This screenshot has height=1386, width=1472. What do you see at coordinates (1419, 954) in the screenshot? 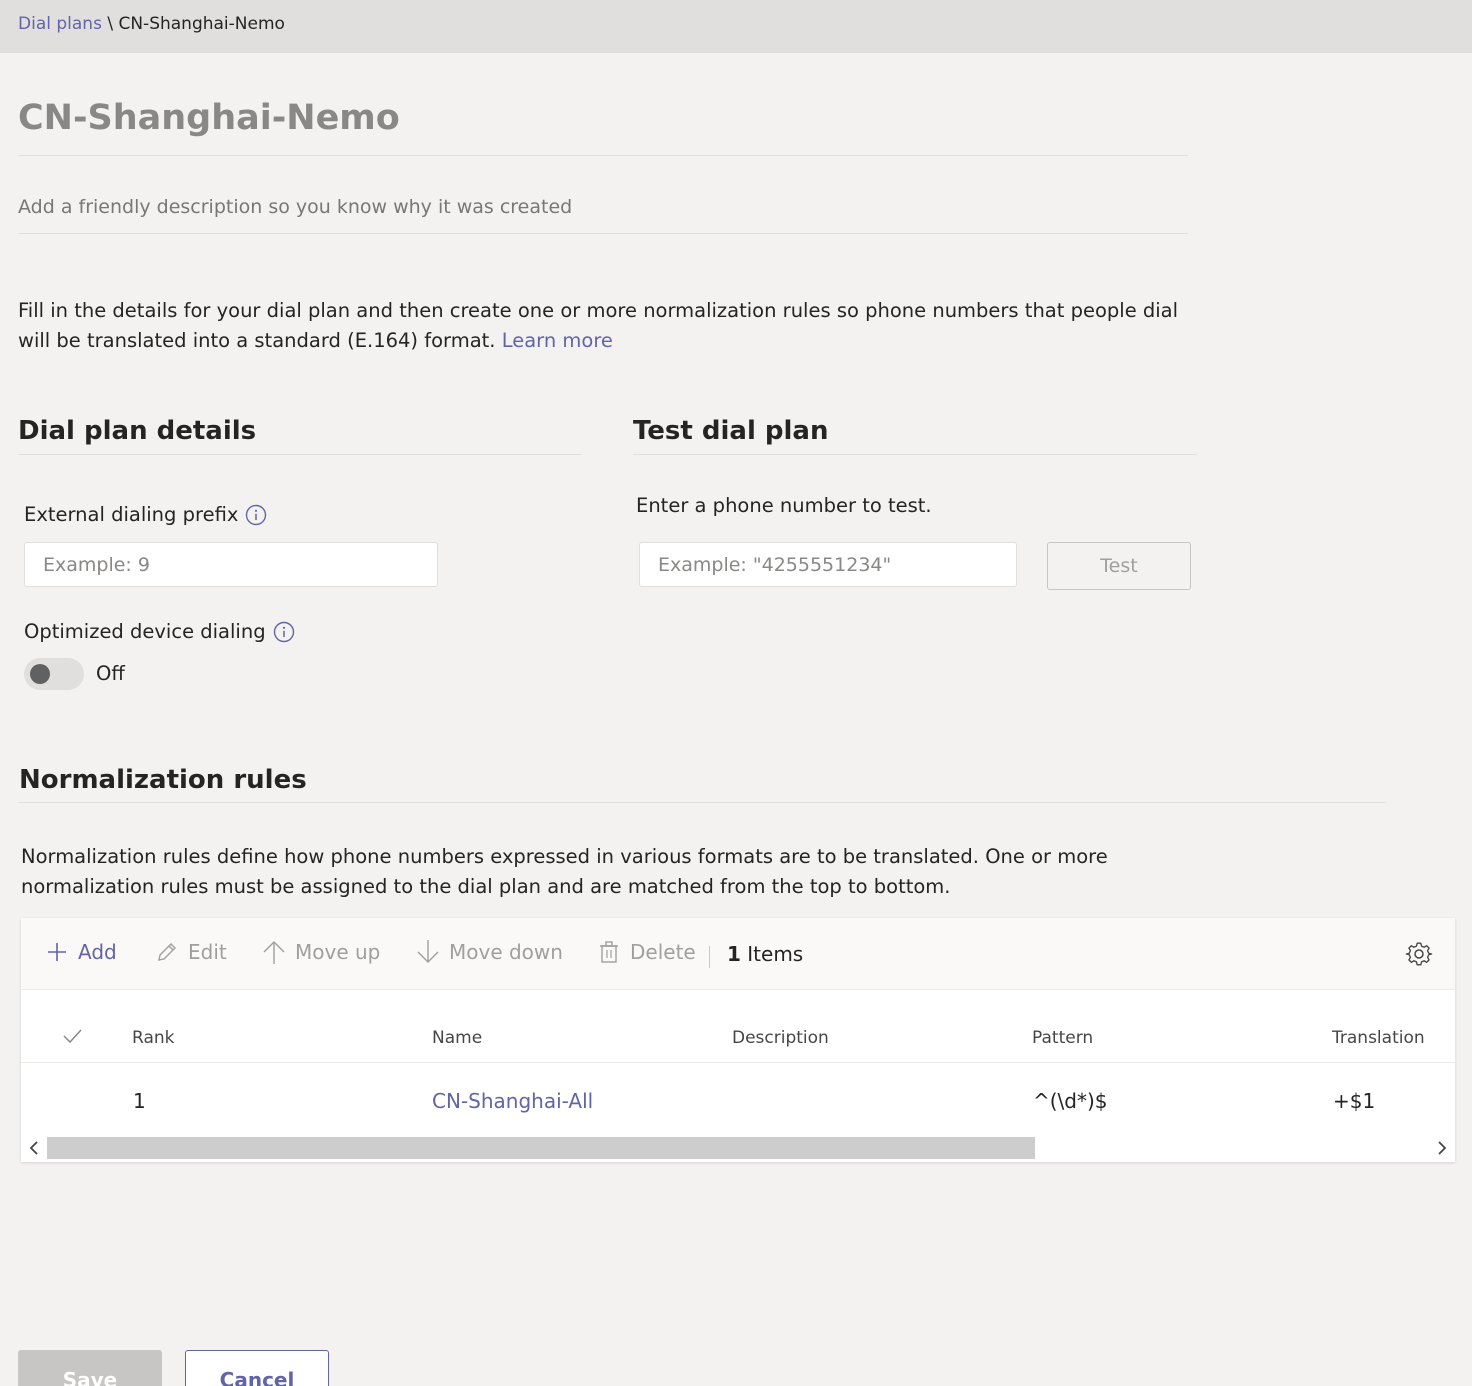
I see `gear-icon` at bounding box center [1419, 954].